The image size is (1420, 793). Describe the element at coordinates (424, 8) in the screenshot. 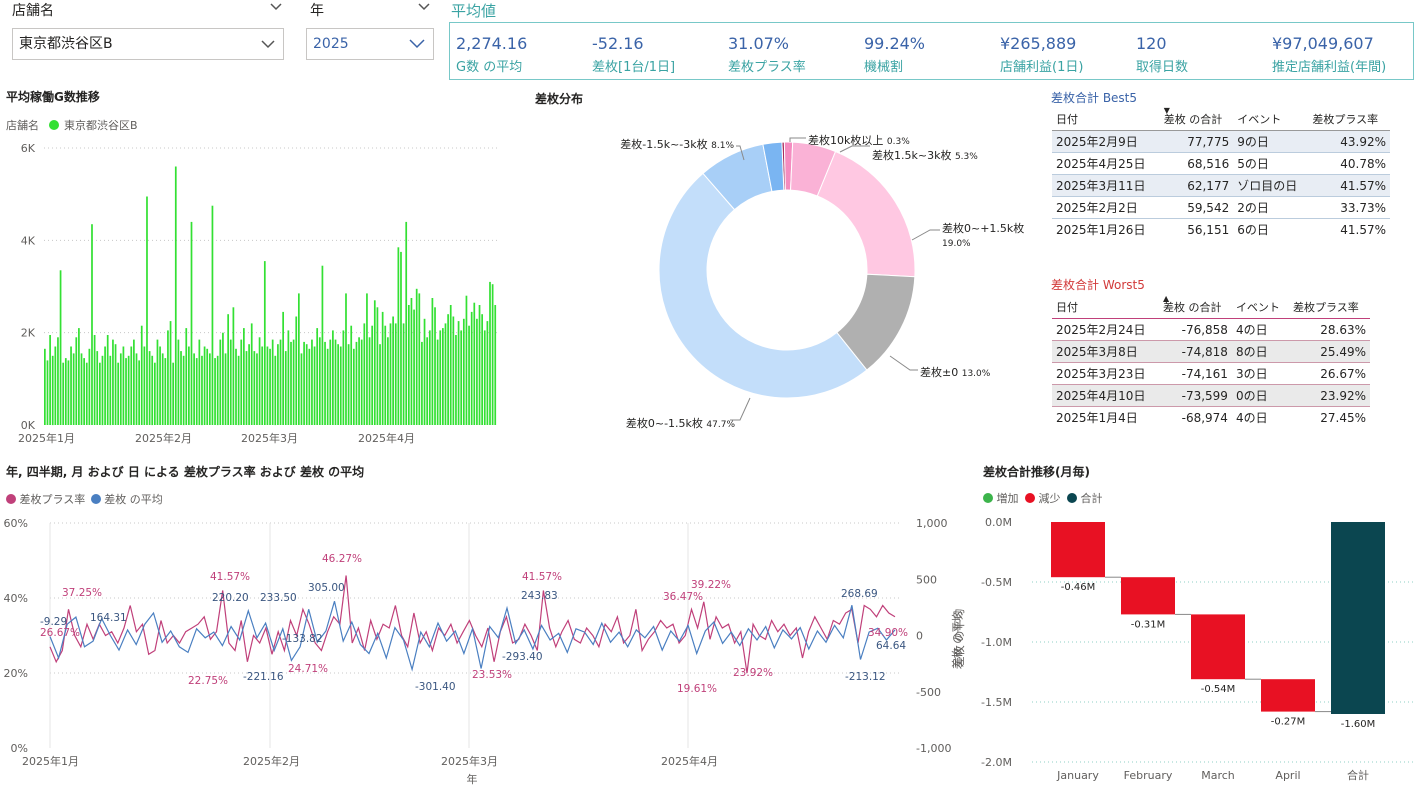

I see `chevron-down-icon` at that location.